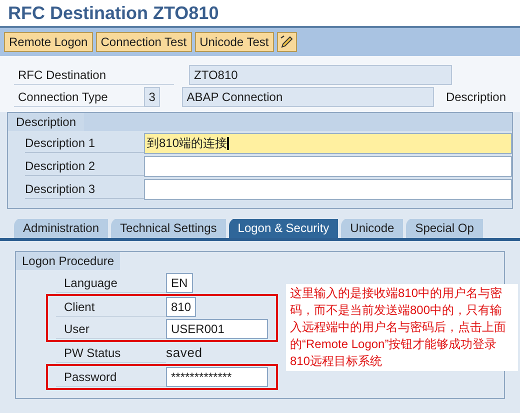 The width and height of the screenshot is (520, 413). Describe the element at coordinates (320, 75) in the screenshot. I see `display-field: ZTO810` at that location.